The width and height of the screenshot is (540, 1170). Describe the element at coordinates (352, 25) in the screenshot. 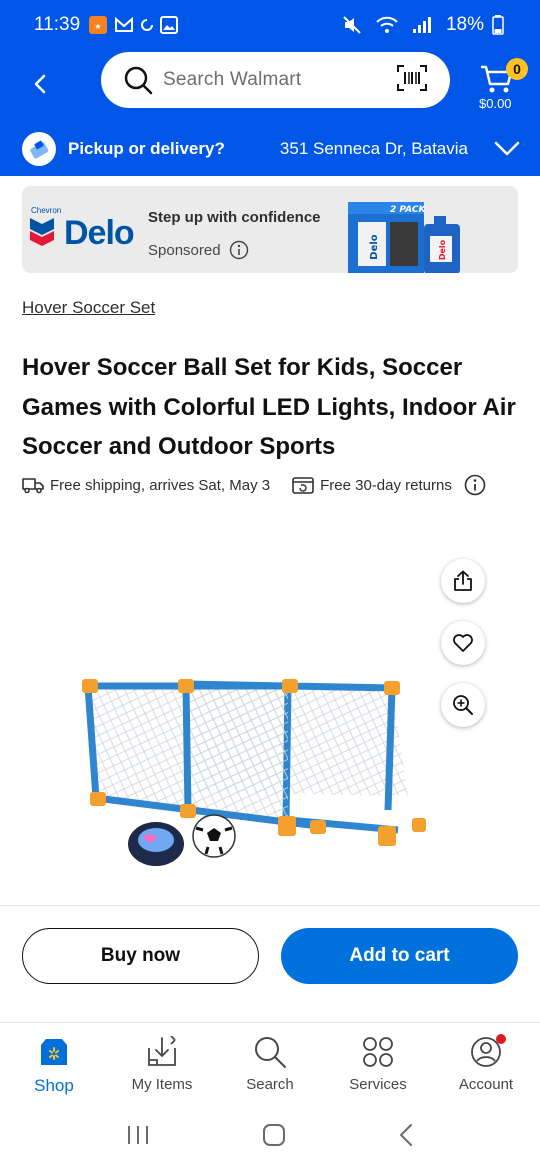

I see `mute-icon` at that location.